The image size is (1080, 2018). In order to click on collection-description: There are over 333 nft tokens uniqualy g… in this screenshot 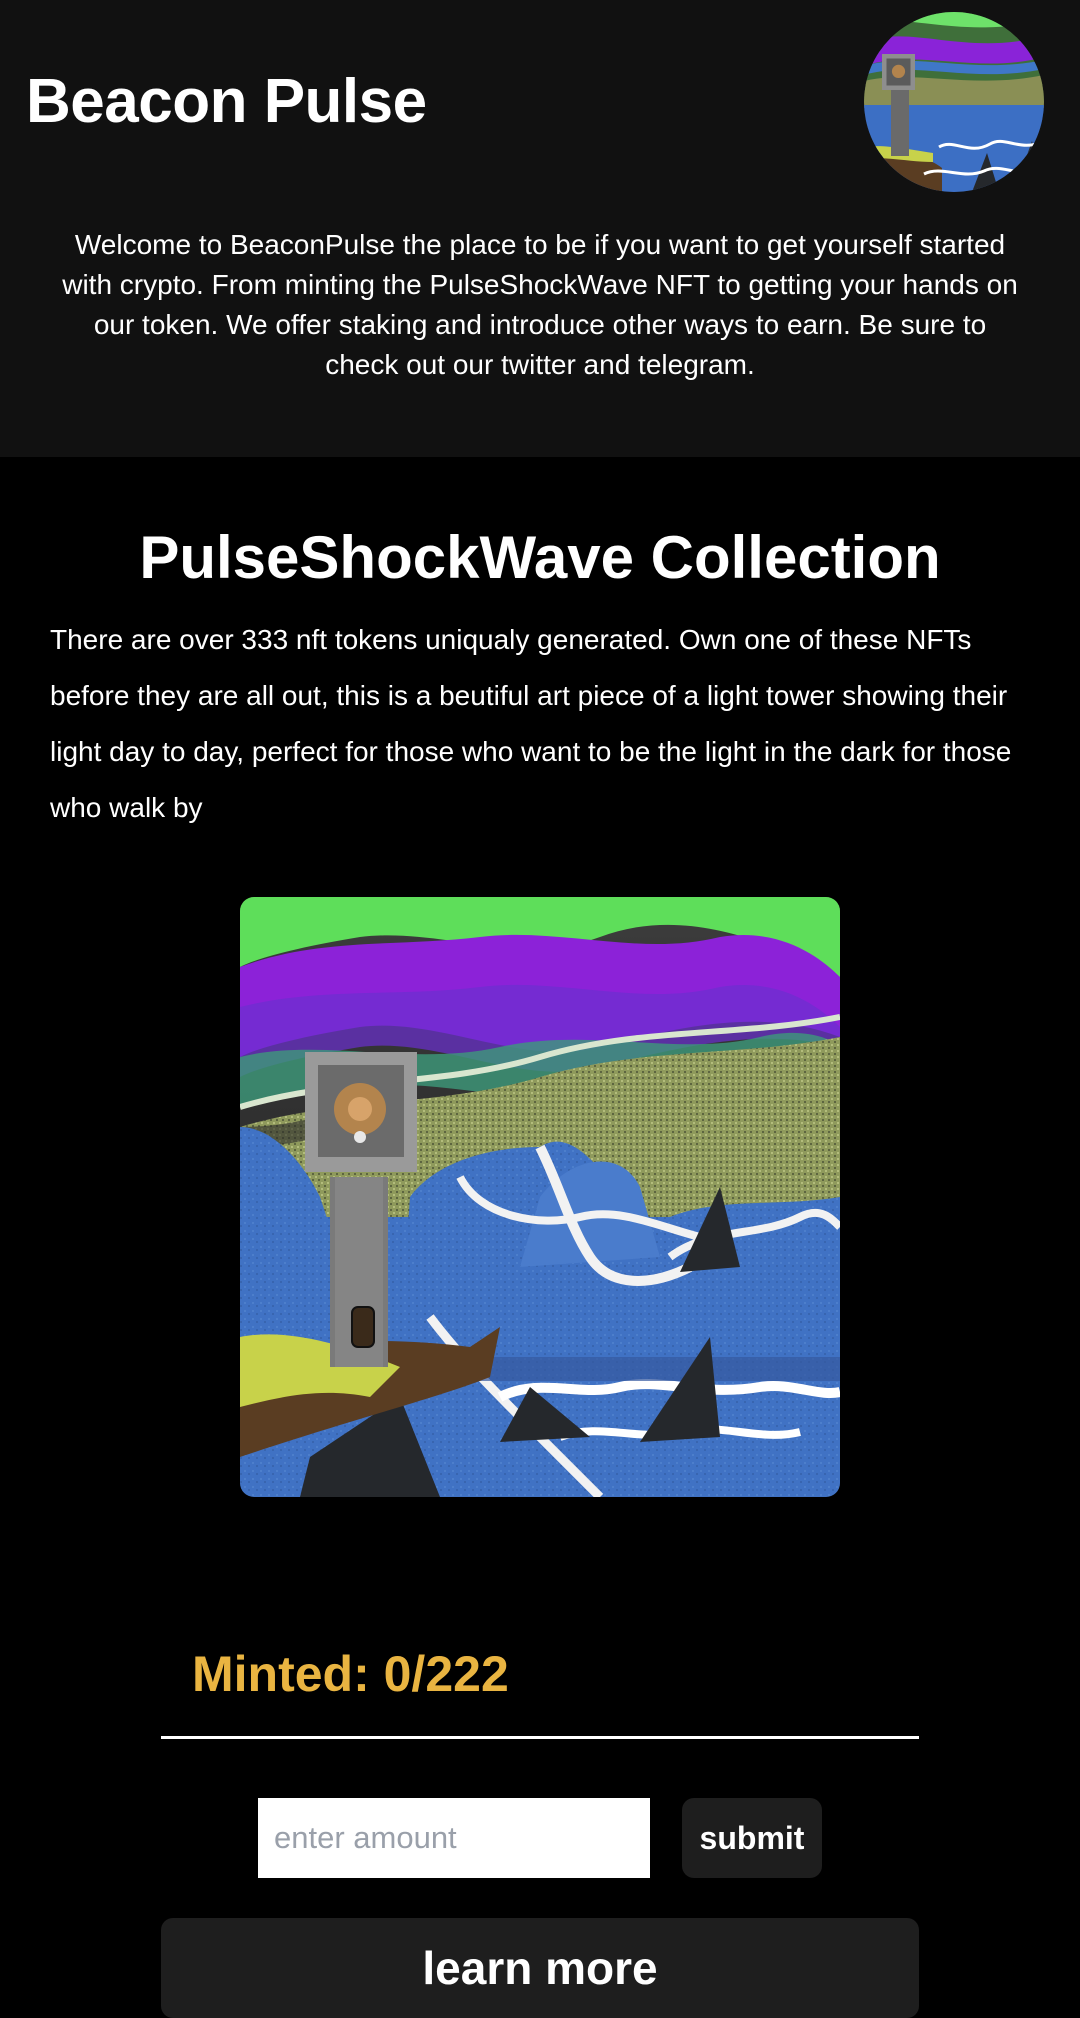, I will do `click(531, 723)`.